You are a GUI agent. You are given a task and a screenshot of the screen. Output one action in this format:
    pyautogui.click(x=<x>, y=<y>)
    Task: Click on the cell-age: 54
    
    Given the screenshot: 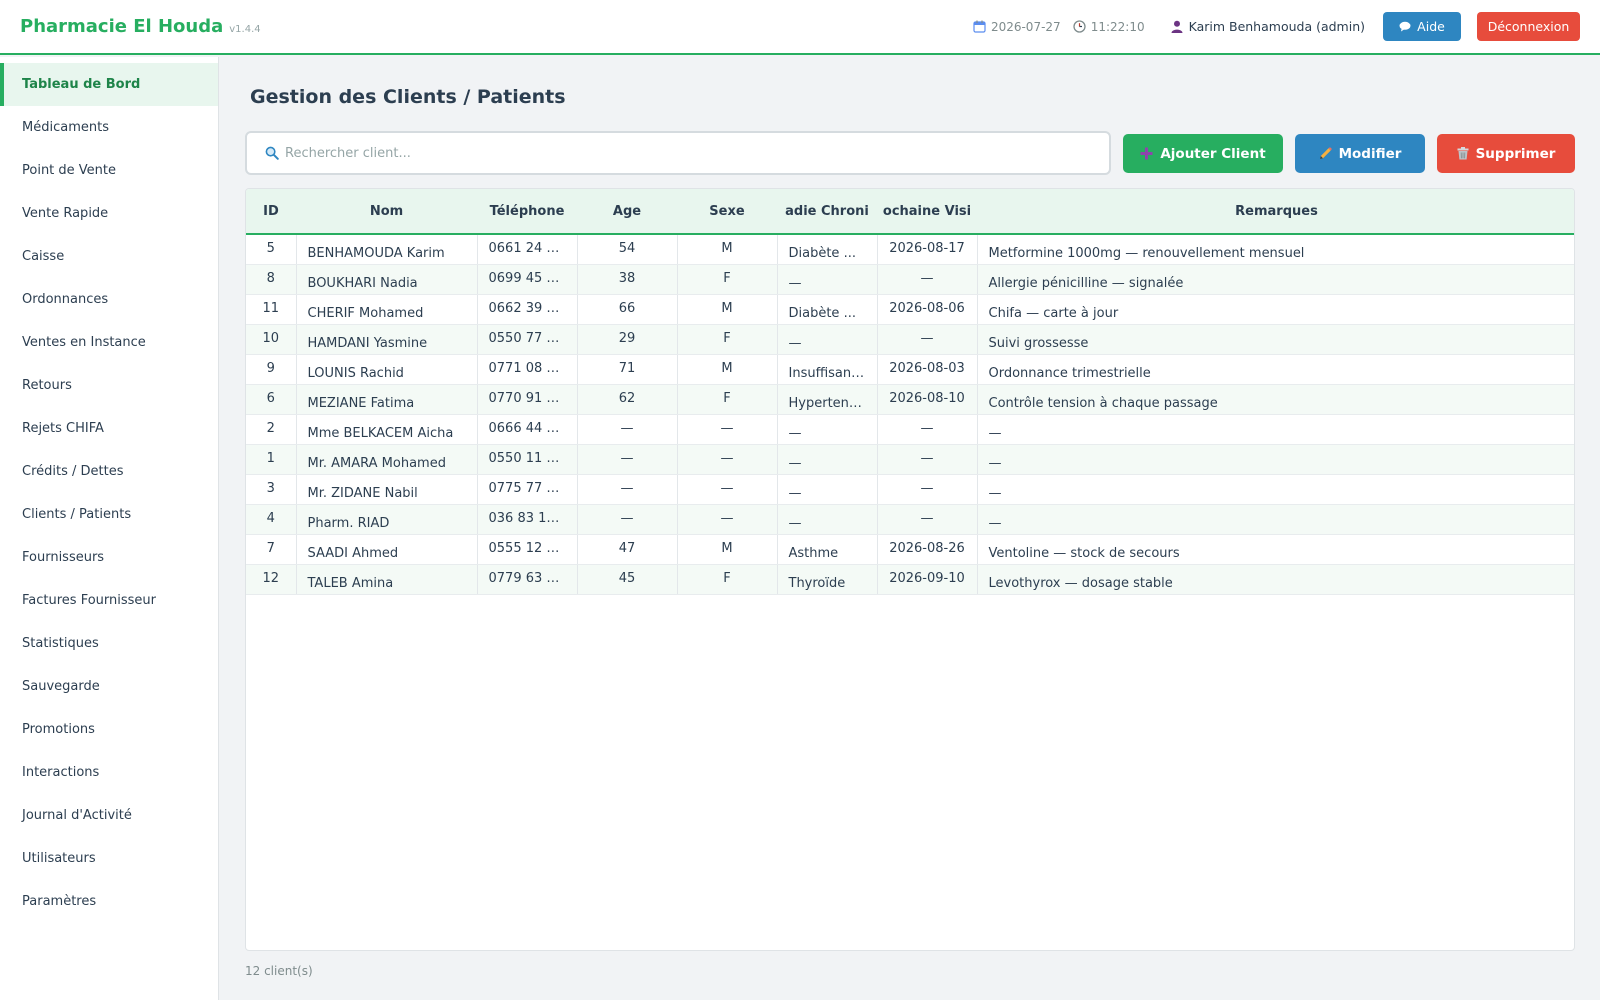 What is the action you would take?
    pyautogui.click(x=627, y=249)
    